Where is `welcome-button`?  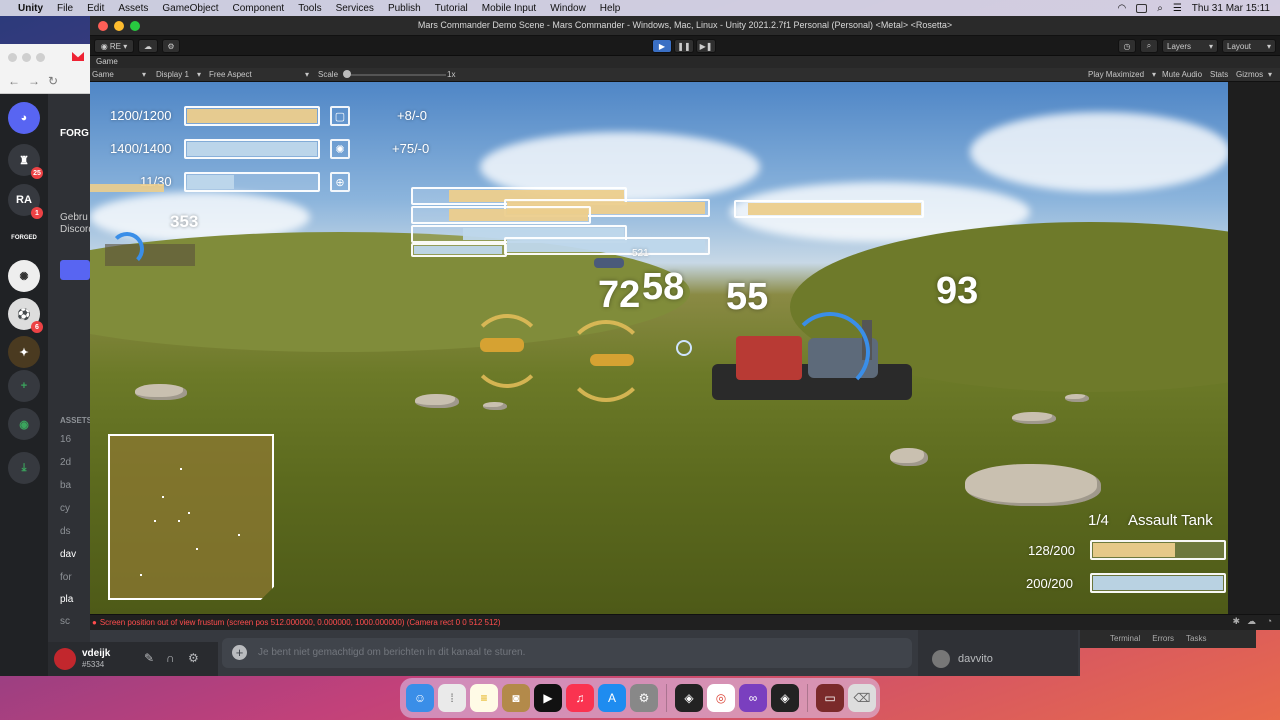
welcome-button is located at coordinates (75, 270).